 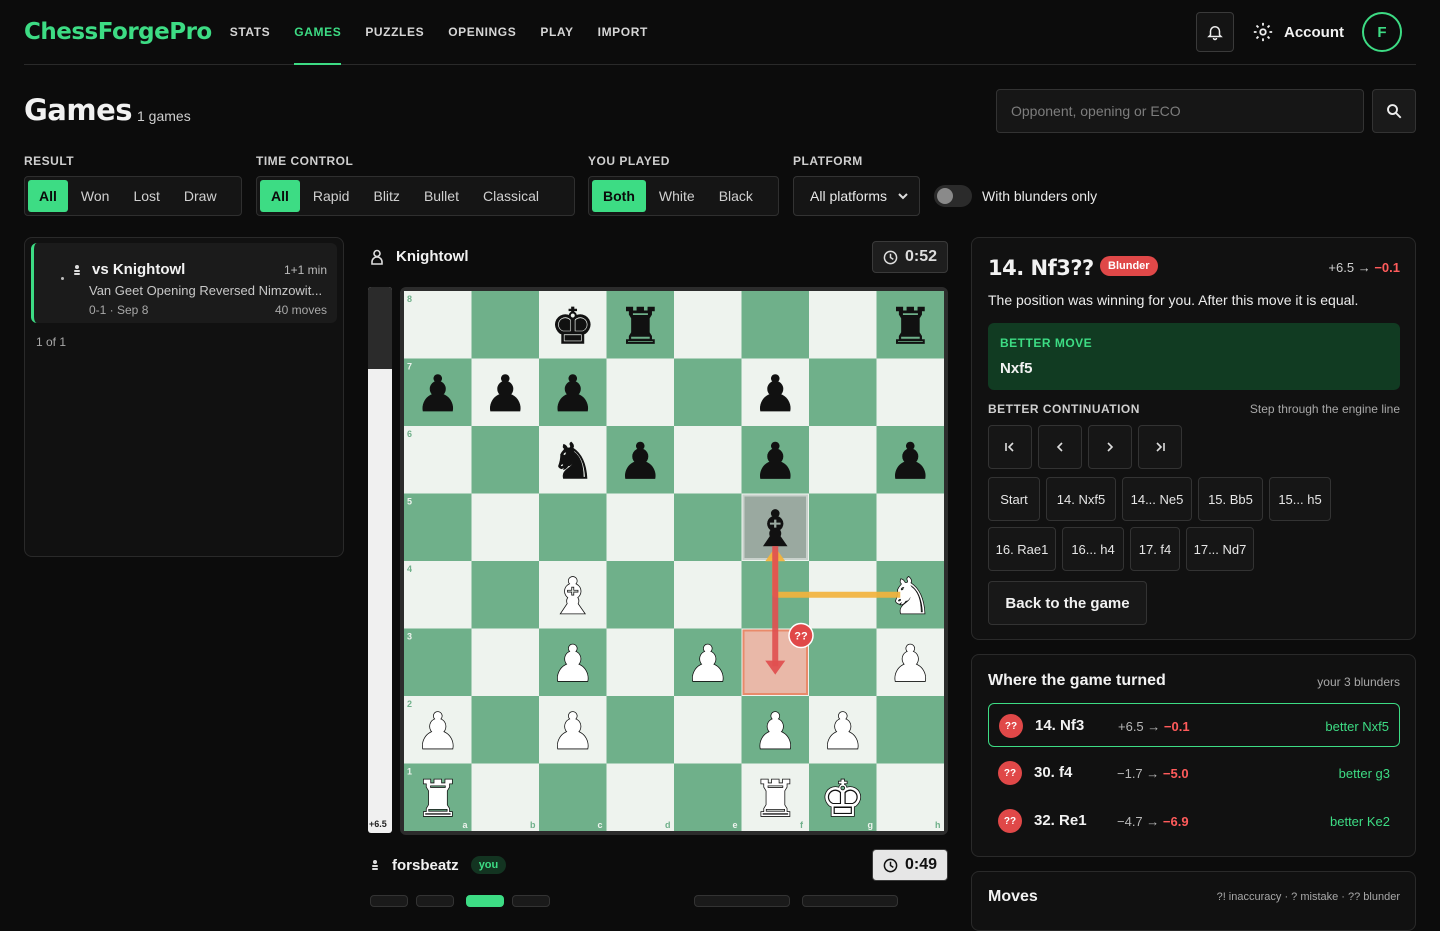 What do you see at coordinates (708, 460) in the screenshot?
I see `board-square-e6` at bounding box center [708, 460].